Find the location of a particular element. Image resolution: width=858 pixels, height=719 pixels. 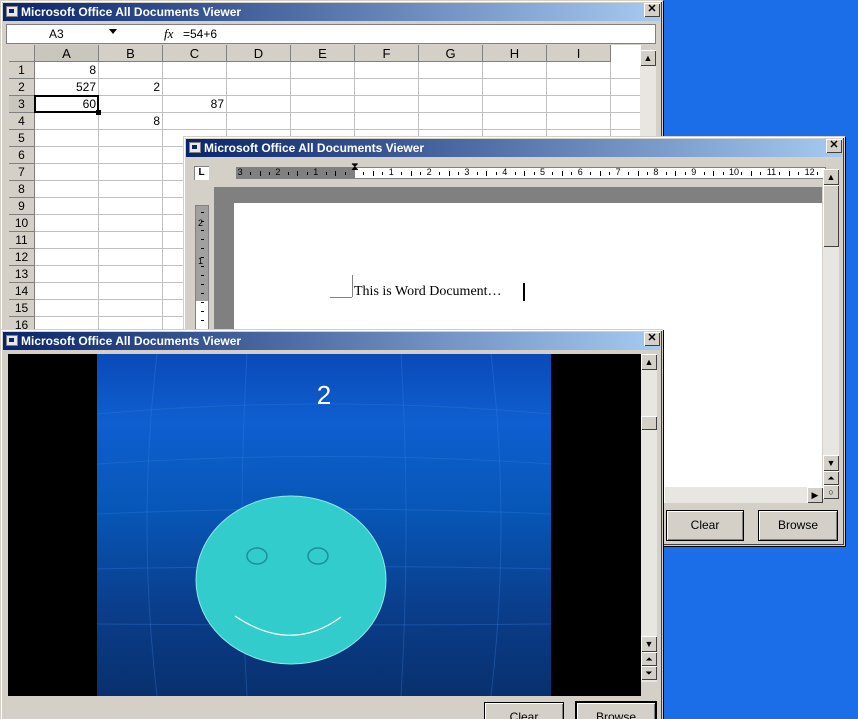

vertical-ruler: 21 is located at coordinates (202, 268).